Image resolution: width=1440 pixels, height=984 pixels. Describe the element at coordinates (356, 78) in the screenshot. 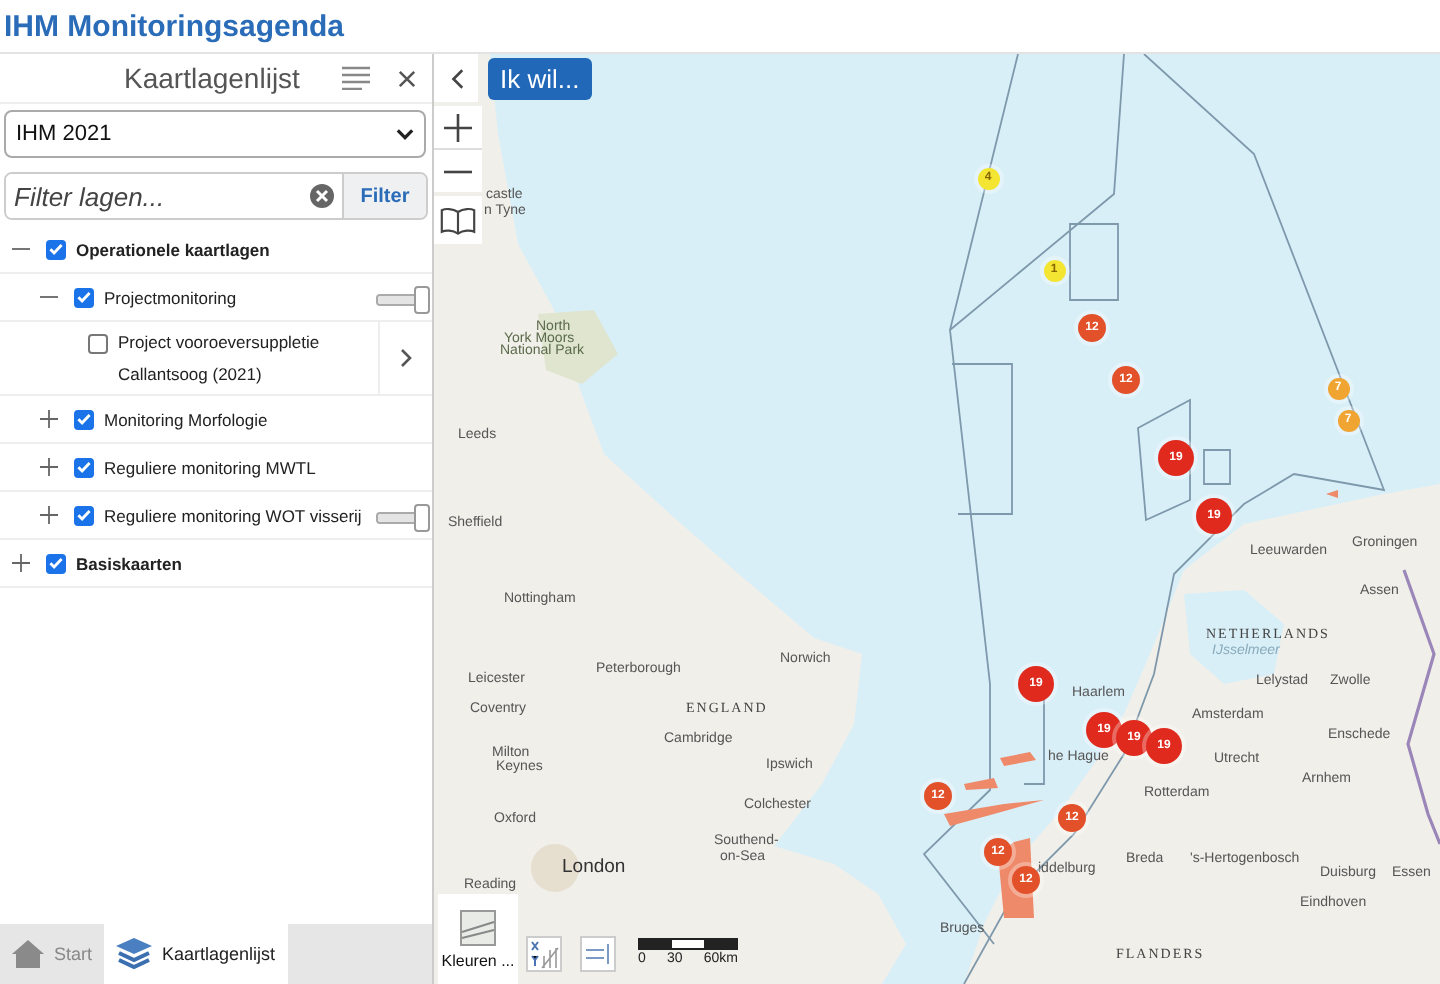

I see `menu-icon` at that location.